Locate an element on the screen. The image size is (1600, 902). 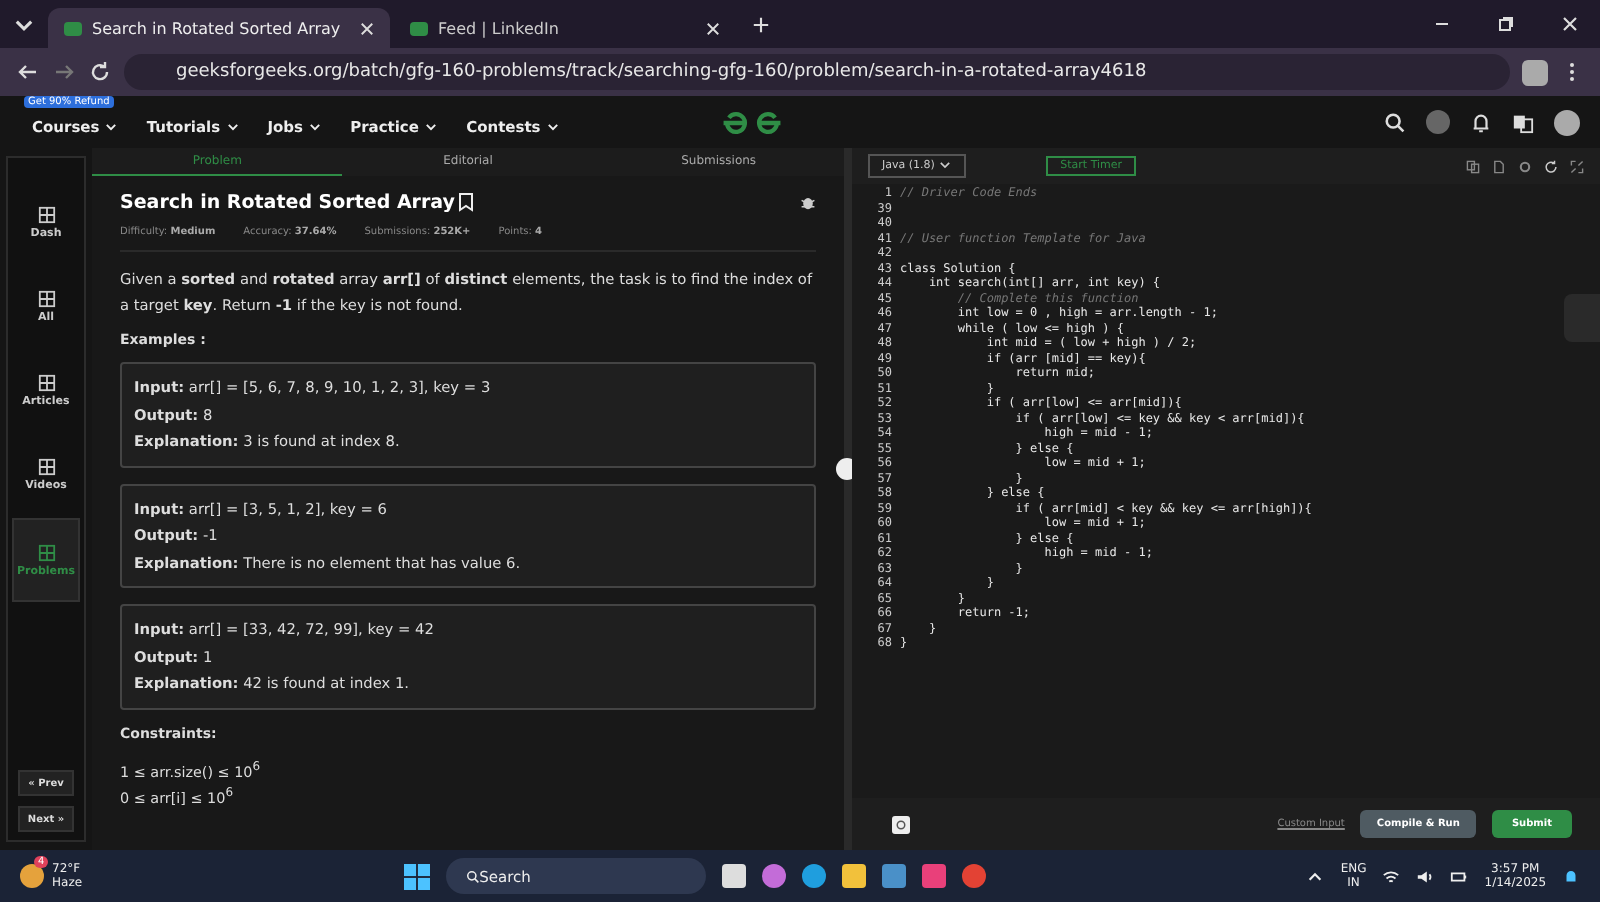
translate-icon is located at coordinates (1523, 122).